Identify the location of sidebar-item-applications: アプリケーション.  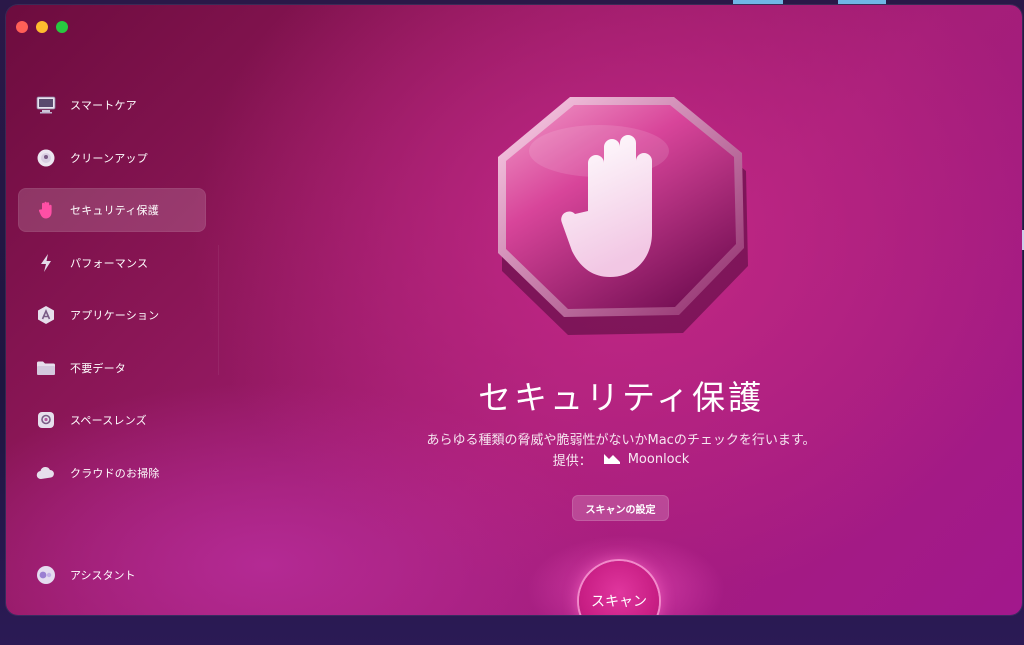
(112, 315).